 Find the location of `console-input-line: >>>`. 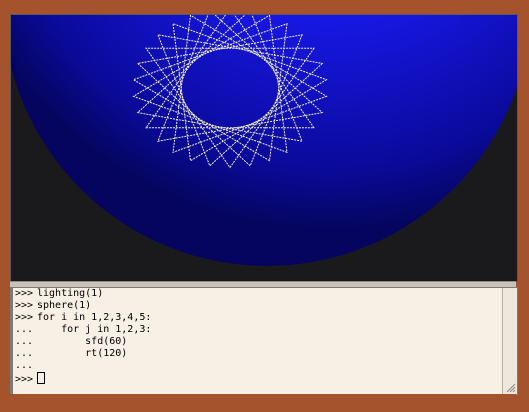

console-input-line: >>> is located at coordinates (258, 378).